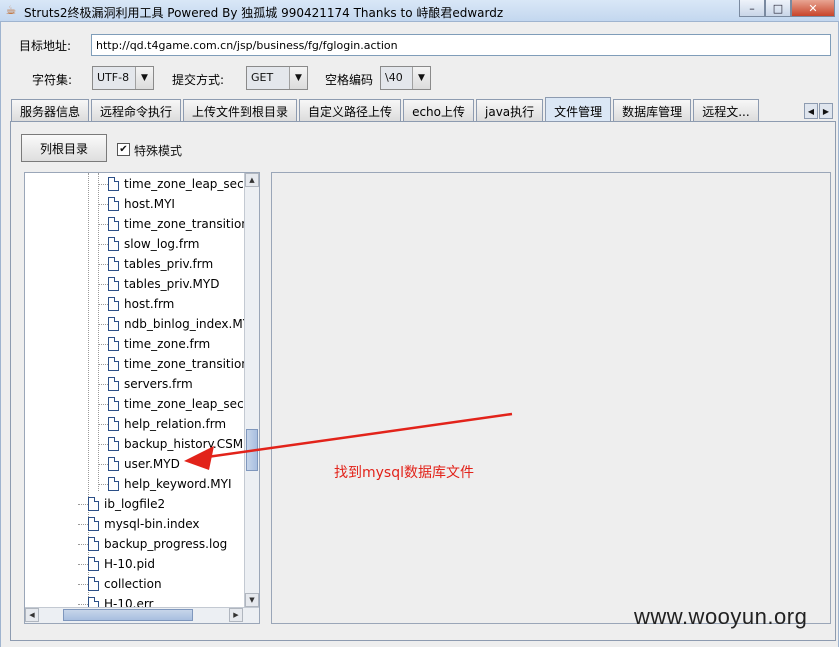  What do you see at coordinates (184, 224) in the screenshot?
I see `tree-file-label: time_zone_transition.M` at bounding box center [184, 224].